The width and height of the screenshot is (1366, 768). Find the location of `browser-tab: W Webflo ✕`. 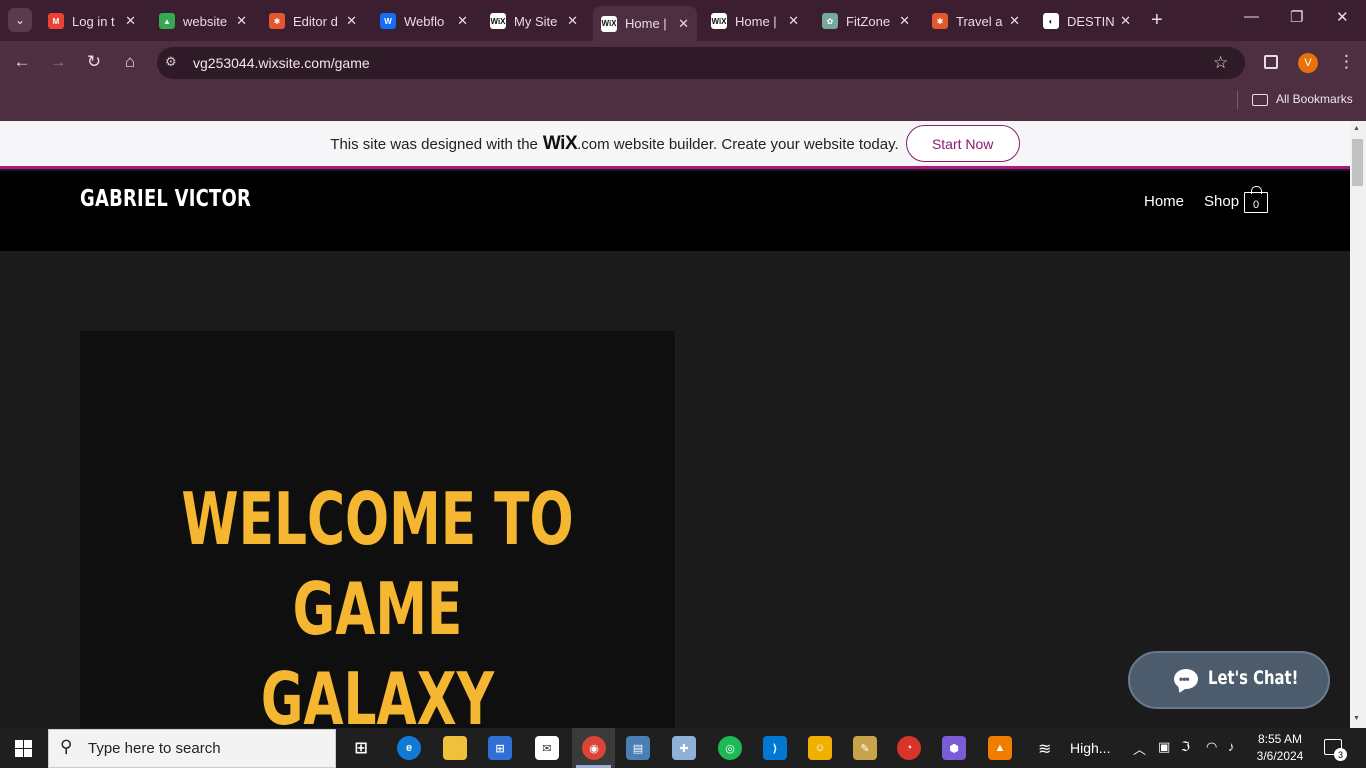

browser-tab: W Webflo ✕ is located at coordinates (424, 21).